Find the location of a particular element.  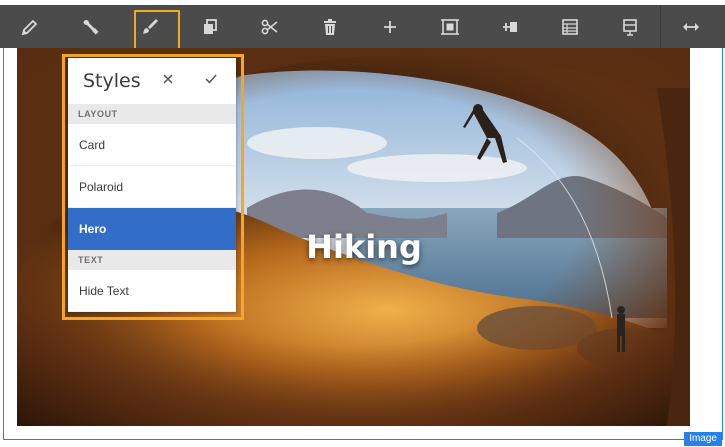

paintbrush-icon is located at coordinates (150, 26).